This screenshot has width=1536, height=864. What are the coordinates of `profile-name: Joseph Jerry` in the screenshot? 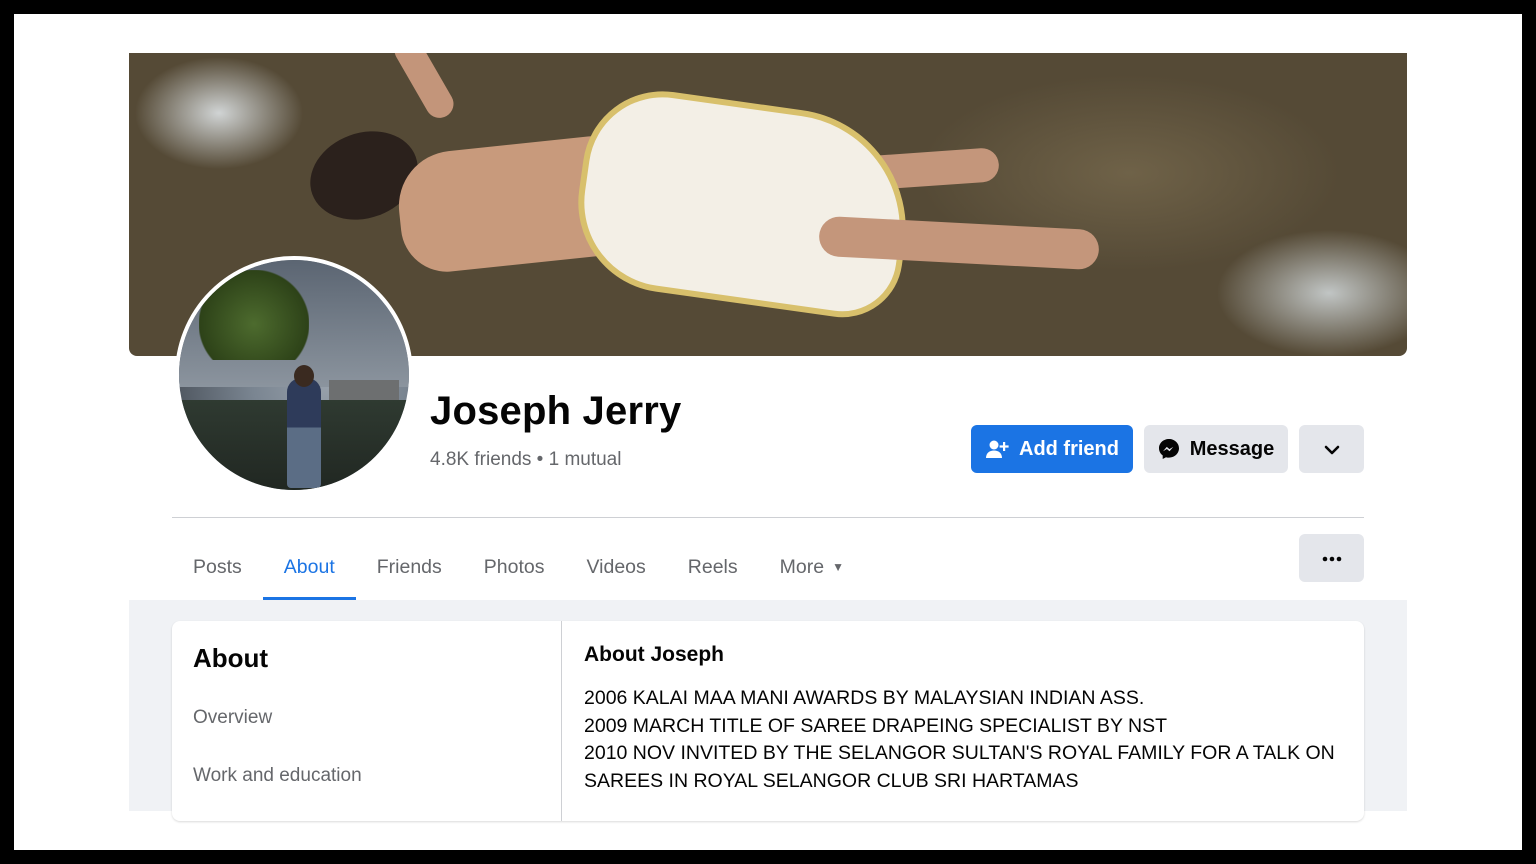 It's located at (556, 411).